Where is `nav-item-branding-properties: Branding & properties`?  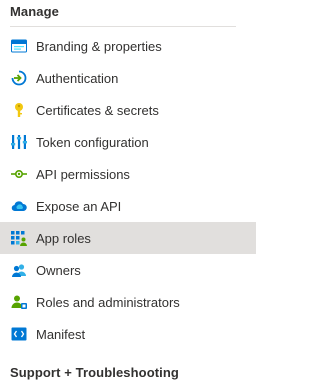 nav-item-branding-properties: Branding & properties is located at coordinates (128, 46).